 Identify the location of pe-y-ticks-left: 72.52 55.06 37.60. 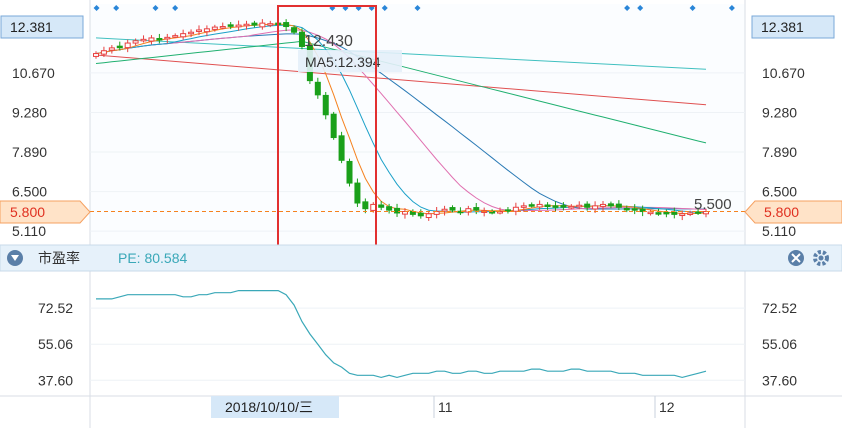
(55, 344).